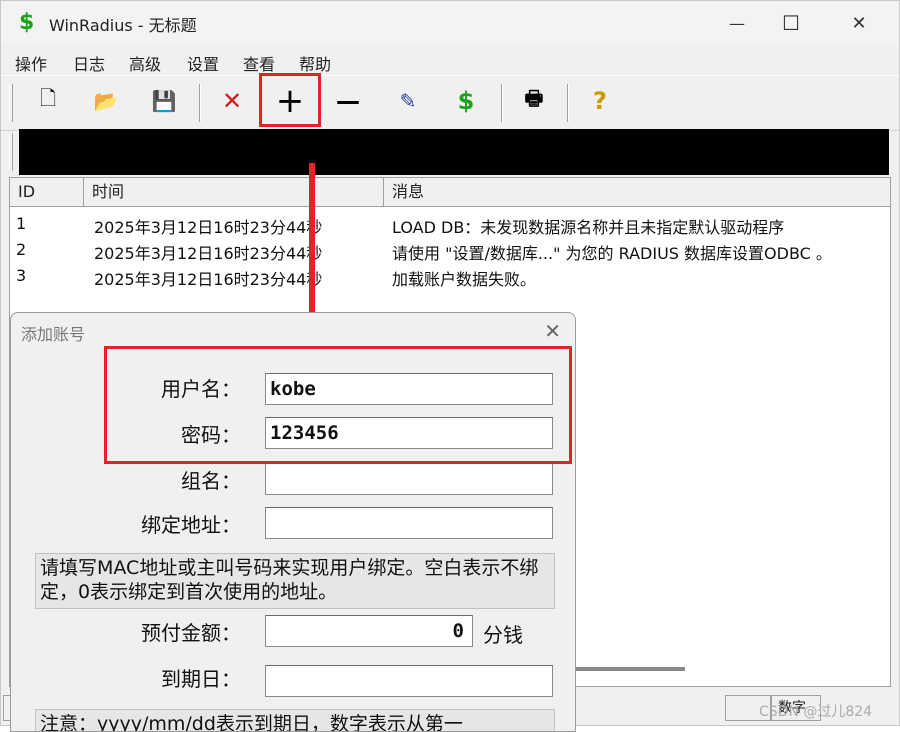  Describe the element at coordinates (123, 25) in the screenshot. I see `window-title: WinRadius - 无标题` at that location.